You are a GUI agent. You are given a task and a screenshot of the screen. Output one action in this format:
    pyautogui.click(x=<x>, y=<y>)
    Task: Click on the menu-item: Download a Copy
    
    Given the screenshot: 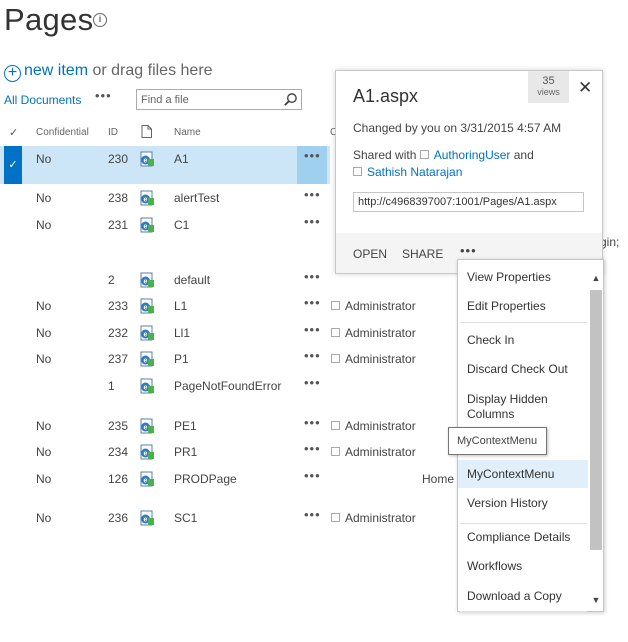 What is the action you would take?
    pyautogui.click(x=514, y=596)
    